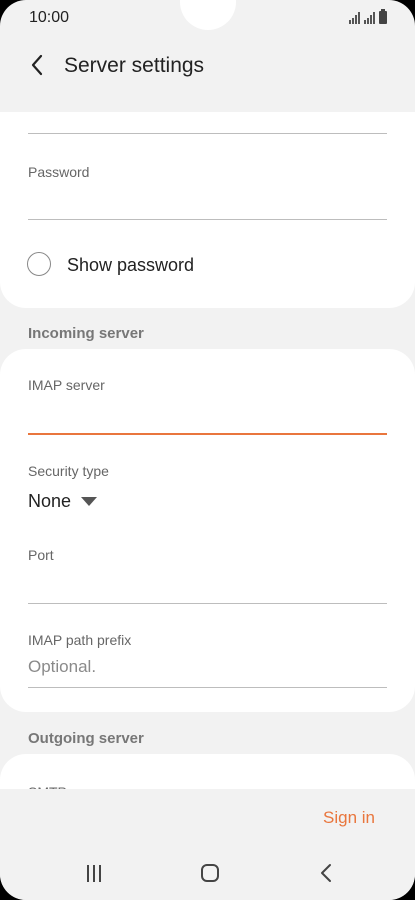 Image resolution: width=415 pixels, height=900 pixels. I want to click on sign-in-button: Sign in, so click(349, 818).